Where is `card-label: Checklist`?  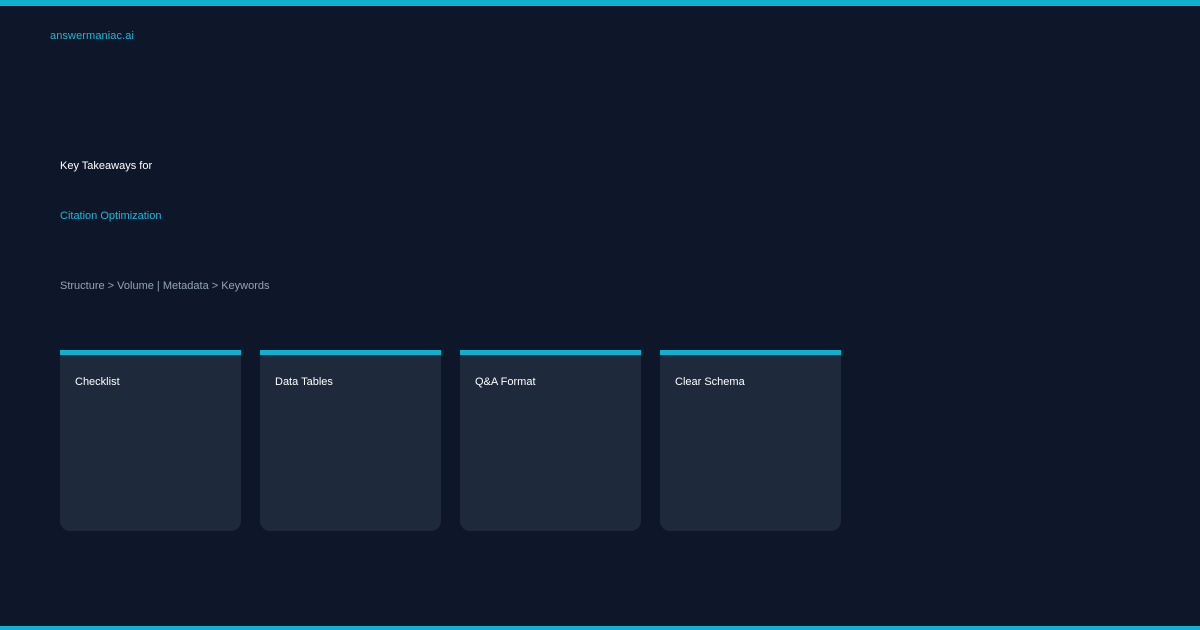 card-label: Checklist is located at coordinates (97, 382).